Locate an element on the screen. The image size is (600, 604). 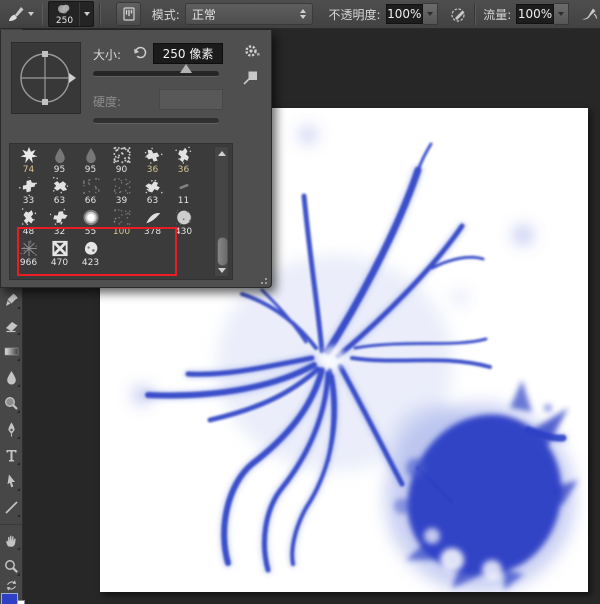
tool-preset-picker is located at coordinates (20, 14).